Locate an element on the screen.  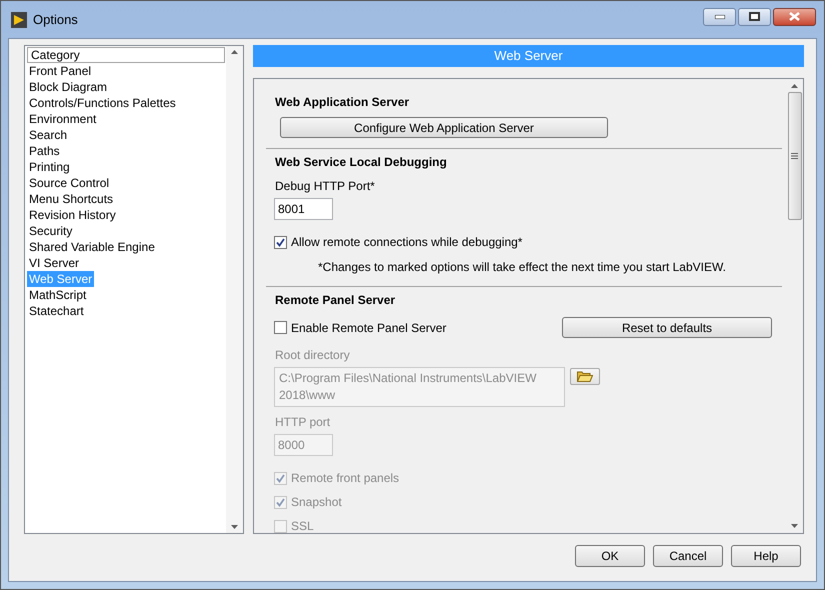
category-item: Controls/Functions Palettes is located at coordinates (102, 103).